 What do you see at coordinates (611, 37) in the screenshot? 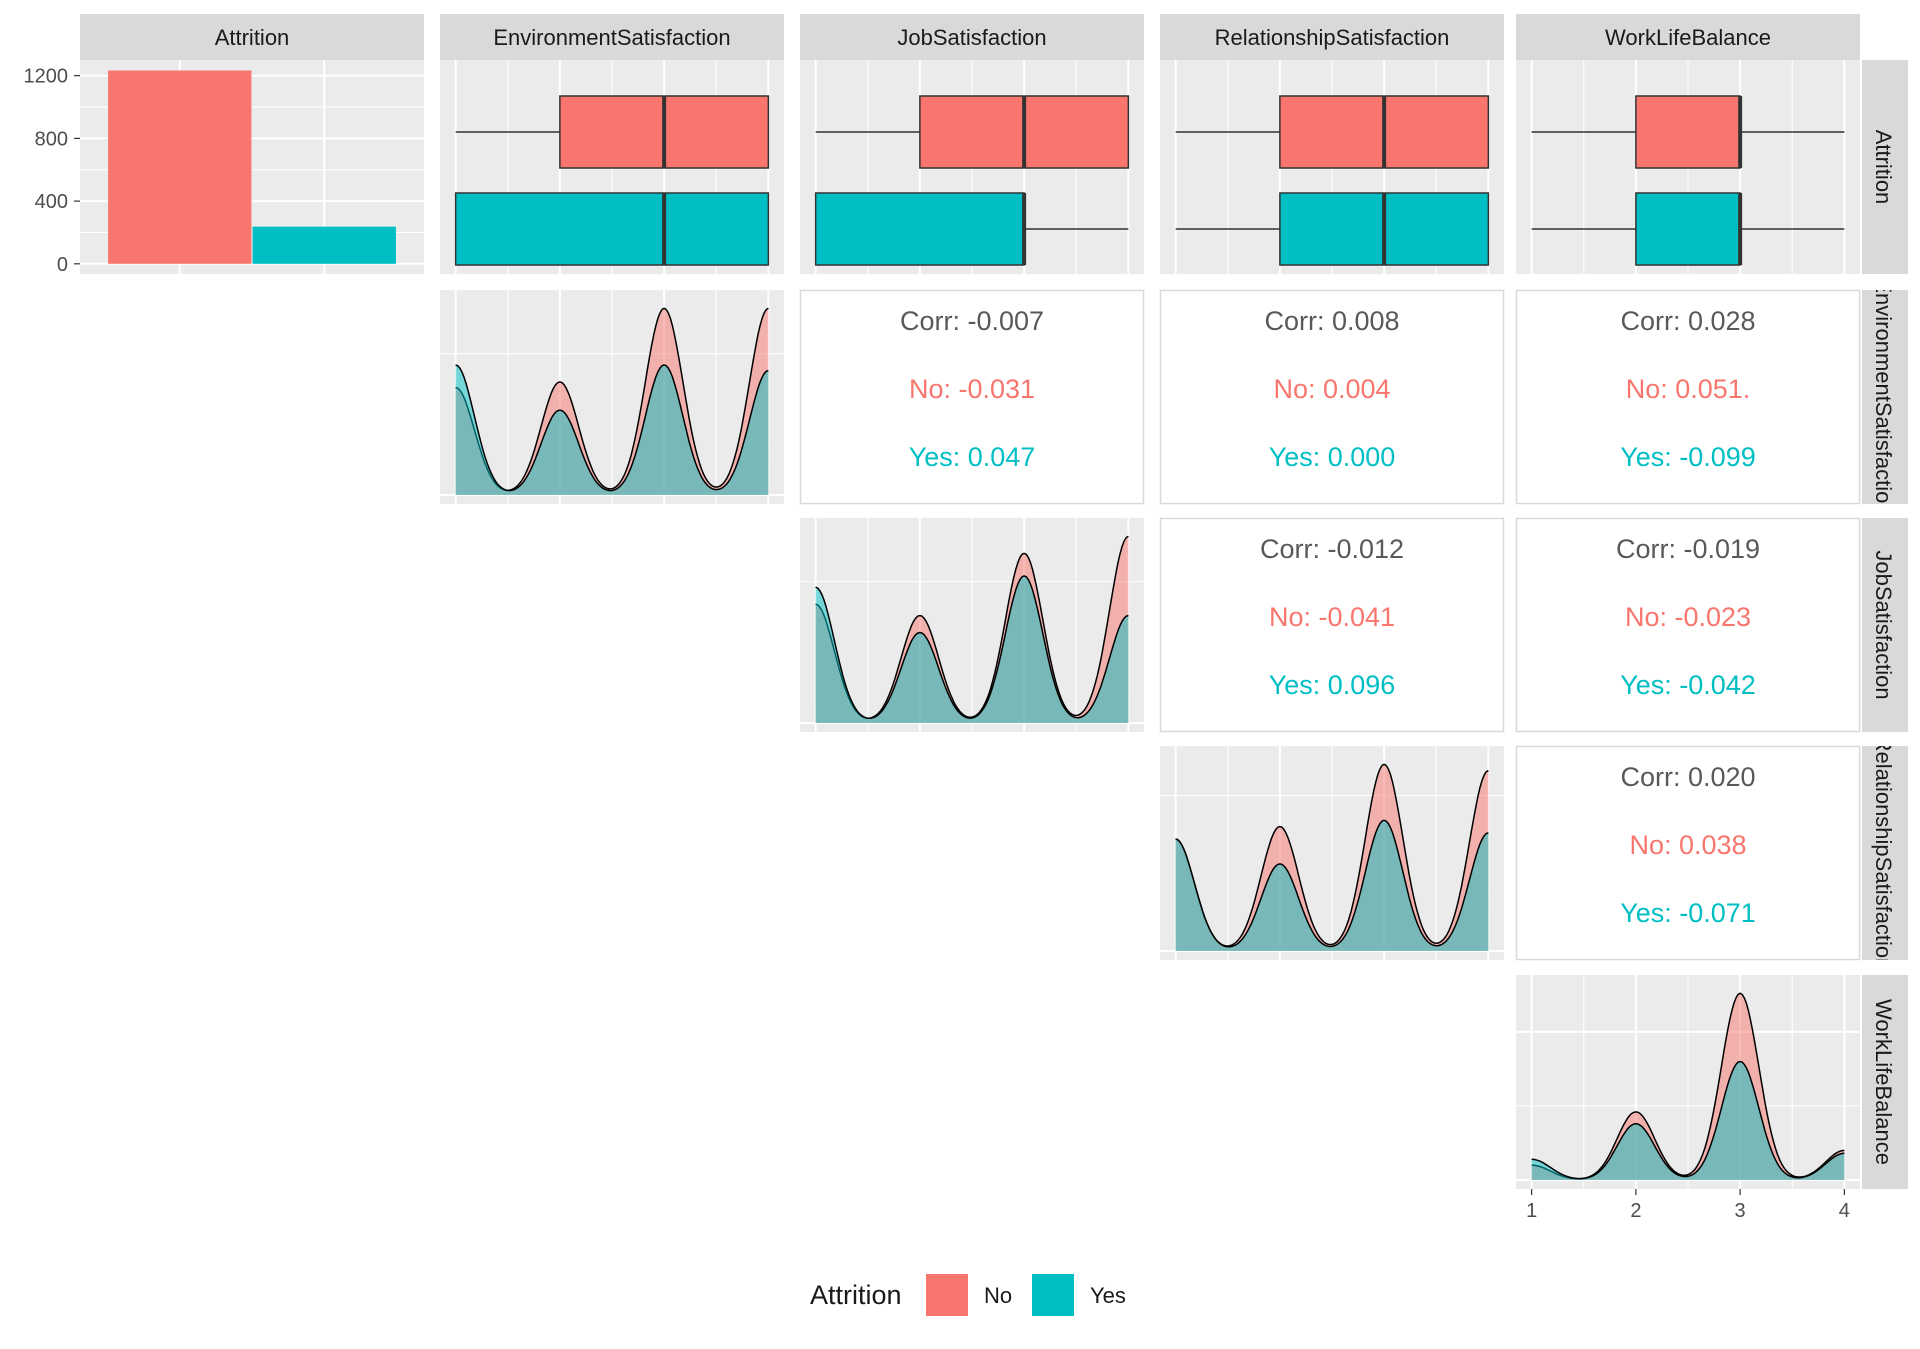
I see `column-strip-label: EnvironmentSatisfaction` at bounding box center [611, 37].